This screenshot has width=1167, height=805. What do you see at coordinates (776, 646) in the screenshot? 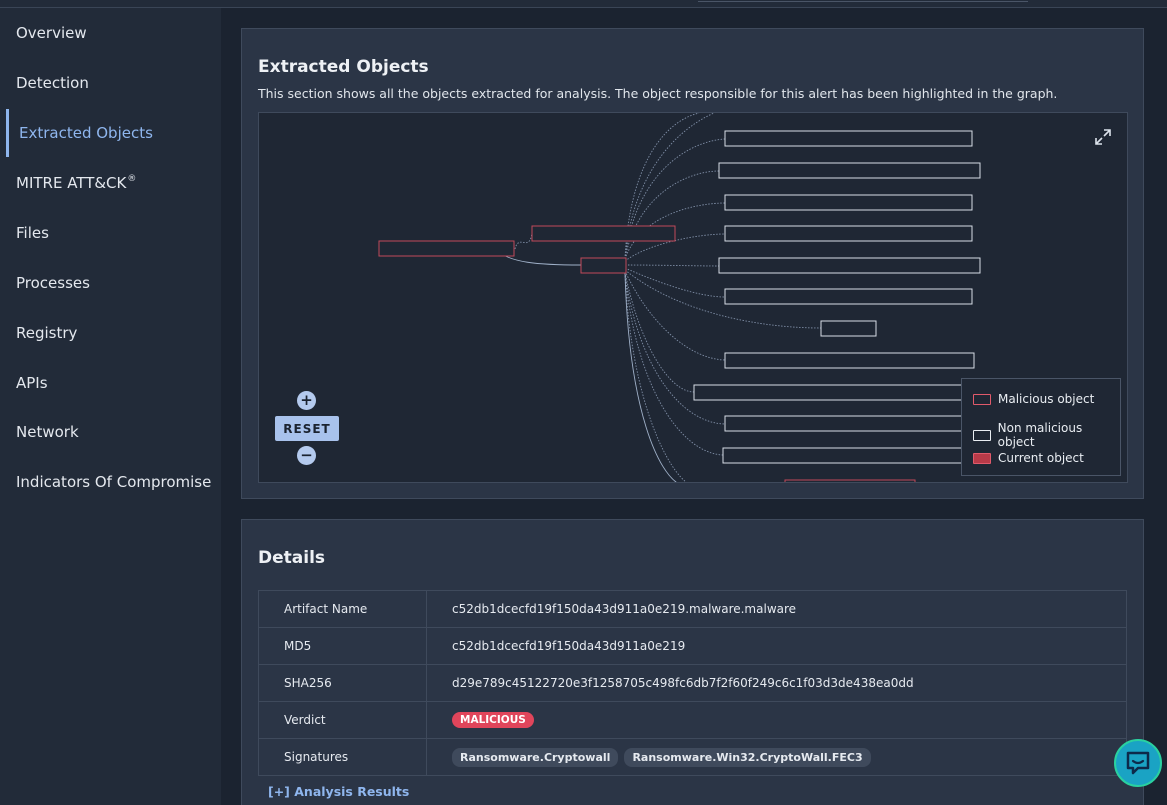
I see `detail-value: c52db1dcecfd19f150da43d911a0e219` at bounding box center [776, 646].